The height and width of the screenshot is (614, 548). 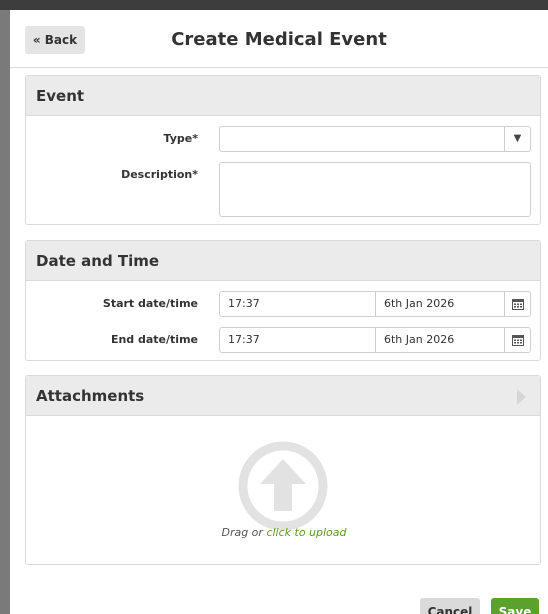 I want to click on type-label: Type*, so click(x=180, y=138).